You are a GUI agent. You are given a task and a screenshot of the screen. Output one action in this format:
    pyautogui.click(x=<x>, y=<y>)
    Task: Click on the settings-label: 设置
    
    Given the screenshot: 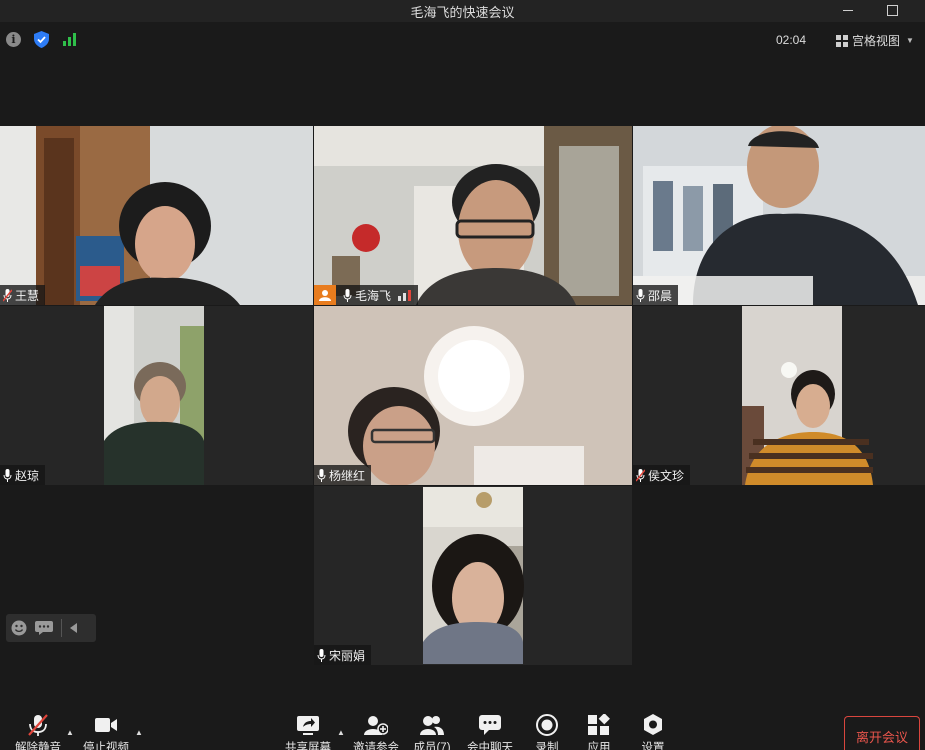 What is the action you would take?
    pyautogui.click(x=653, y=746)
    